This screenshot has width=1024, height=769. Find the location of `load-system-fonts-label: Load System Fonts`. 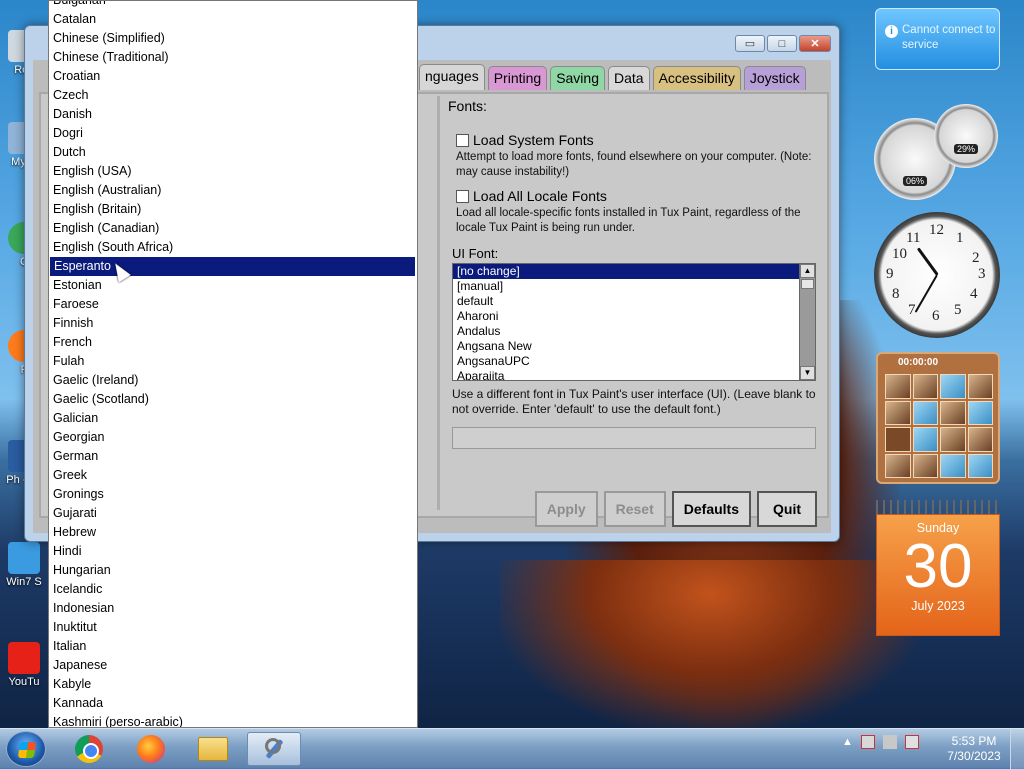

load-system-fonts-label: Load System Fonts is located at coordinates (533, 140).